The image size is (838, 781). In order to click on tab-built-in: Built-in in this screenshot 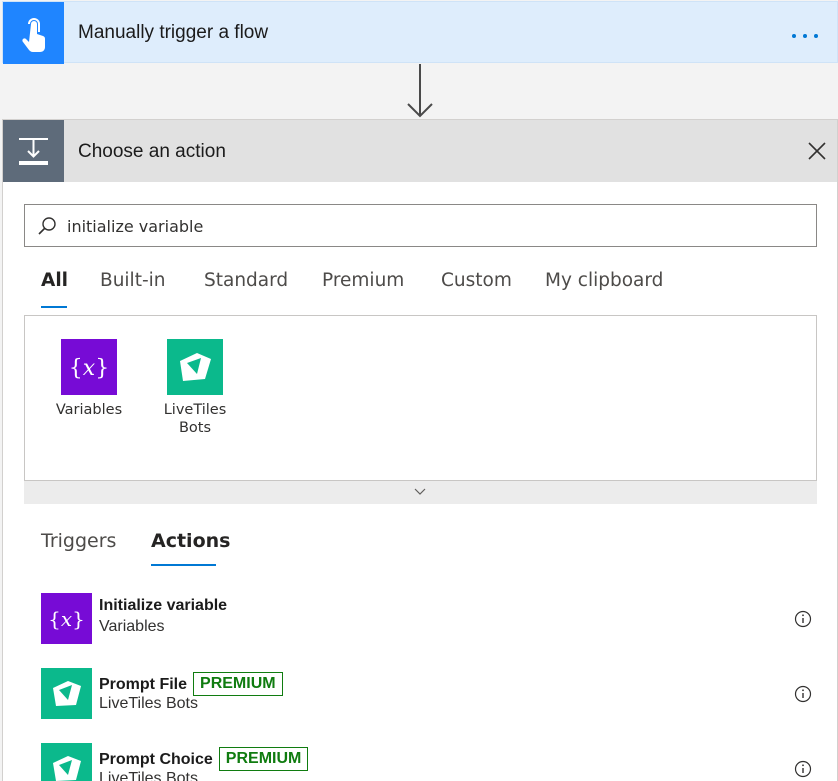, I will do `click(133, 280)`.